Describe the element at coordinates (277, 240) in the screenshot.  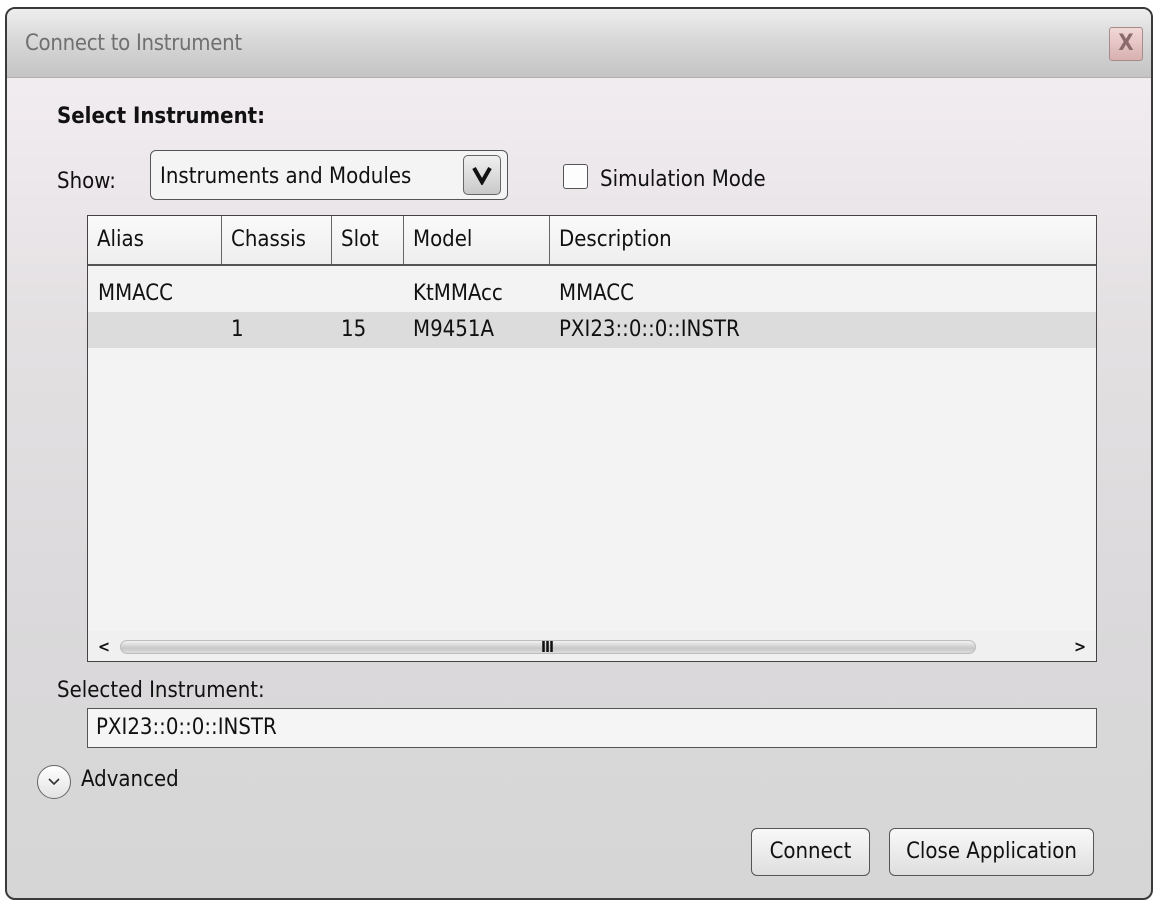
I see `column-header-chassis: Chassis` at that location.